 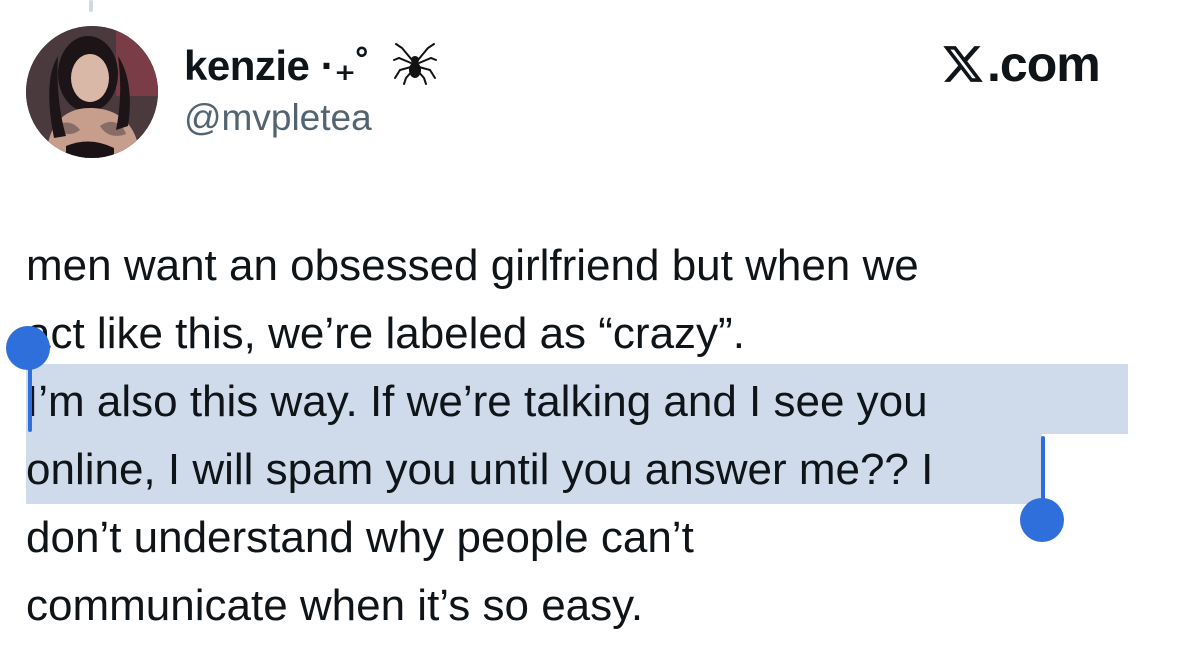 I want to click on spider-icon, so click(x=415, y=64).